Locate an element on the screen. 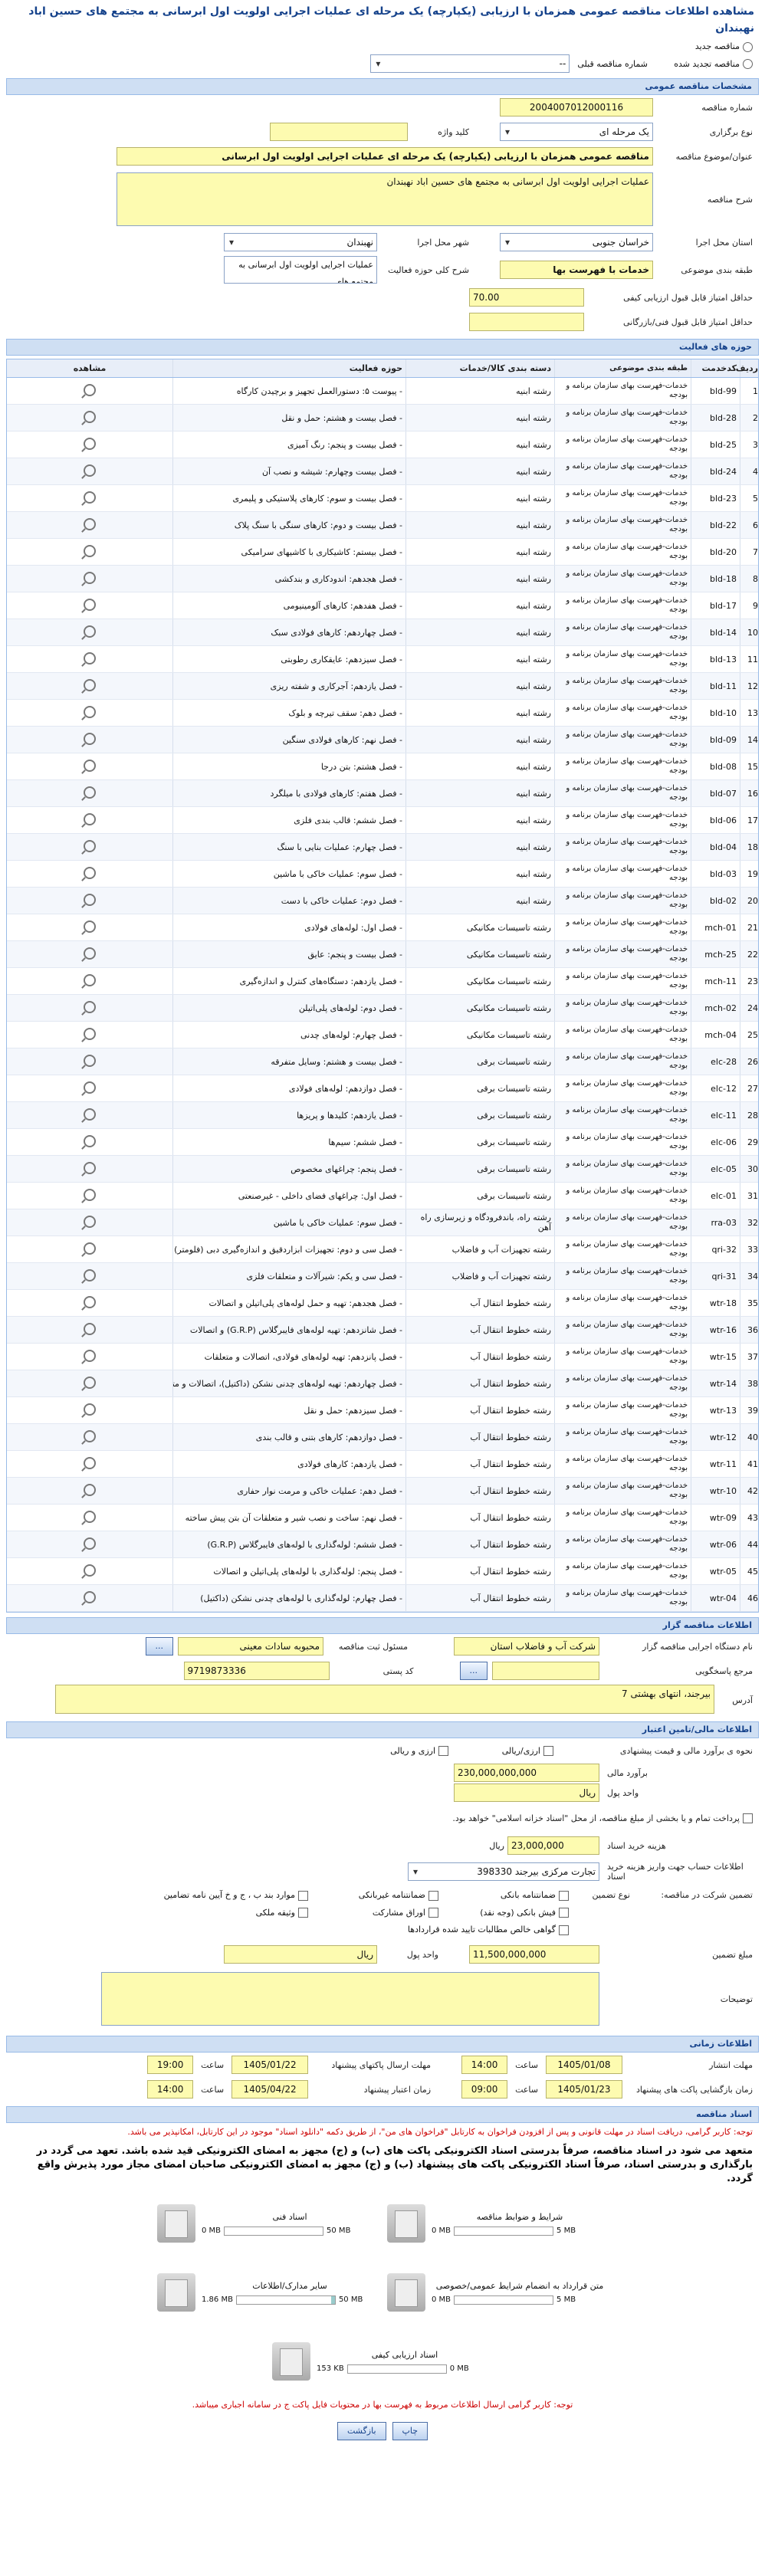 The image size is (765, 2576). city-select: نهبندان is located at coordinates (300, 242).